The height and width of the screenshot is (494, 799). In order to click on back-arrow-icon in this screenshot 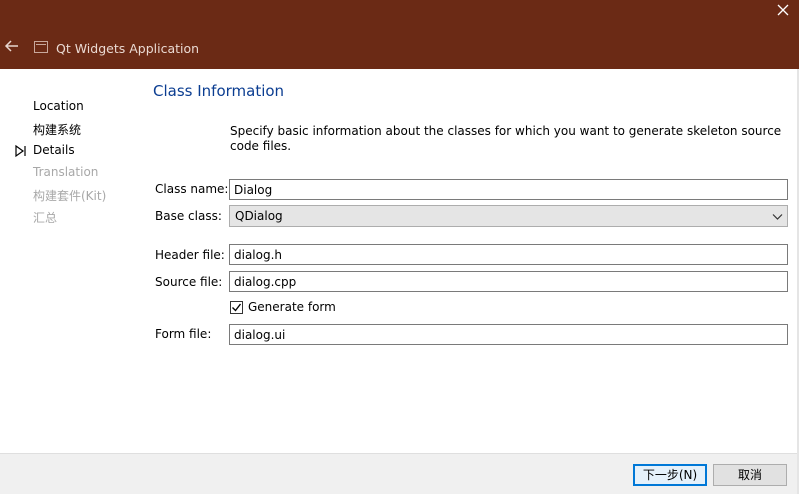, I will do `click(11, 46)`.